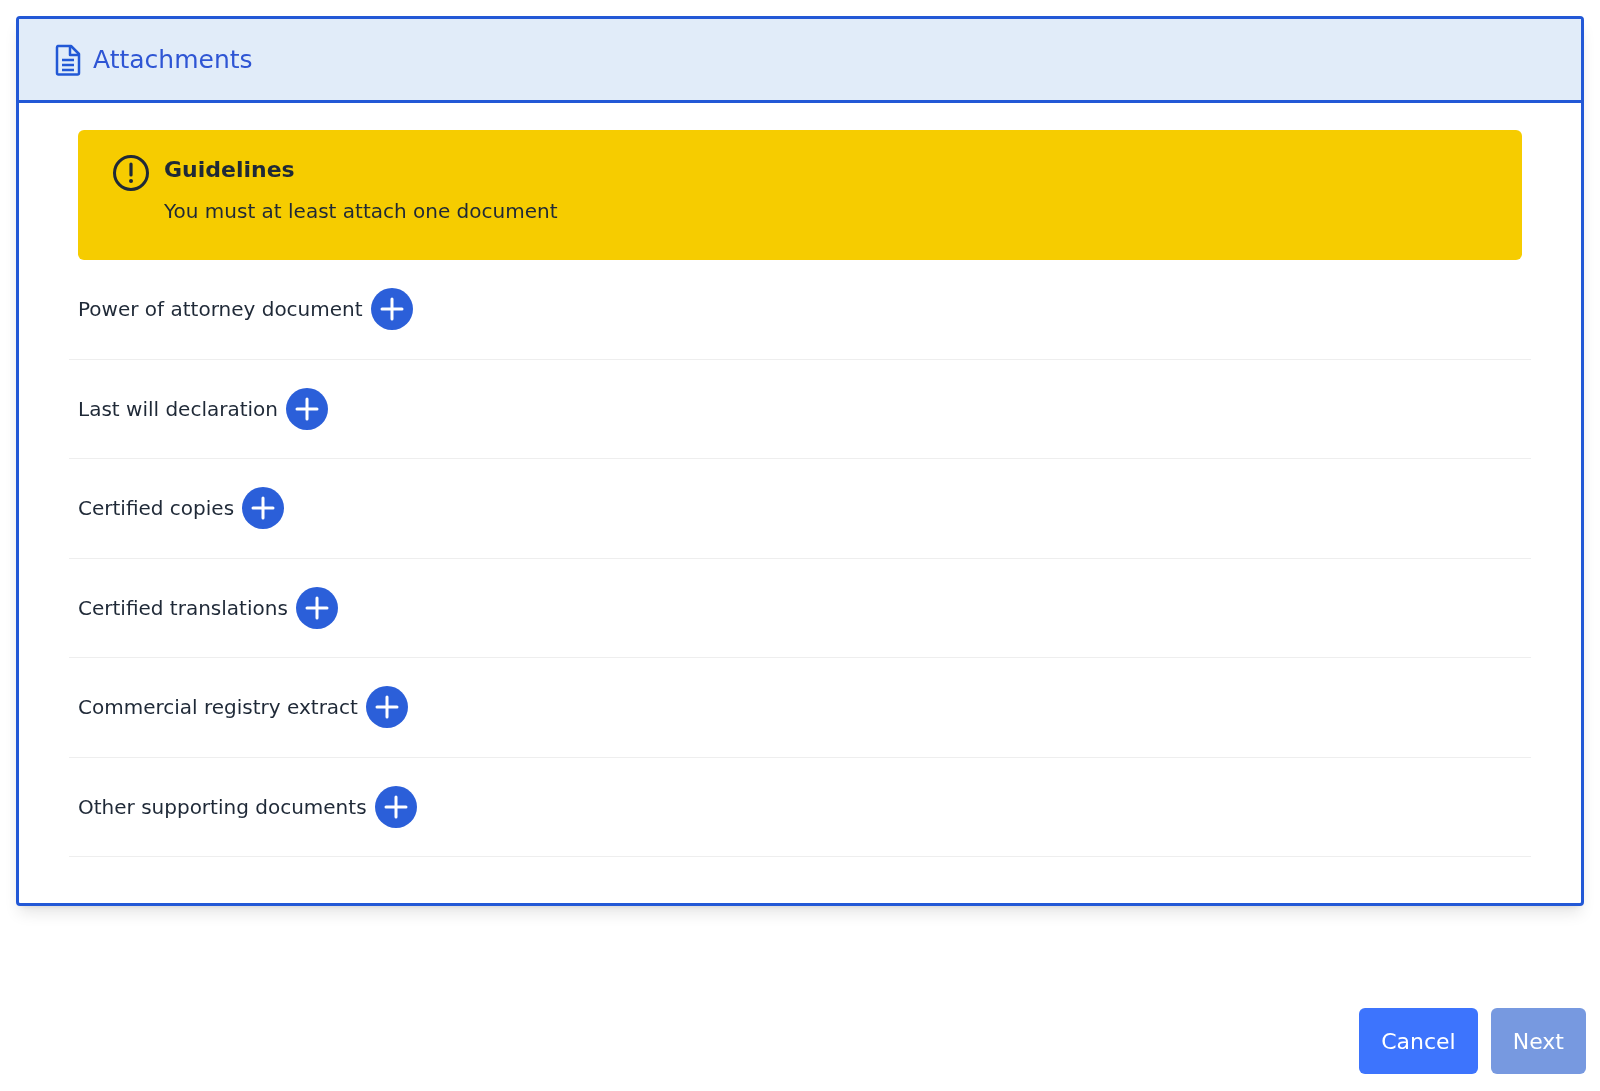  Describe the element at coordinates (178, 409) in the screenshot. I see `attachment-label: Last will declaration` at that location.